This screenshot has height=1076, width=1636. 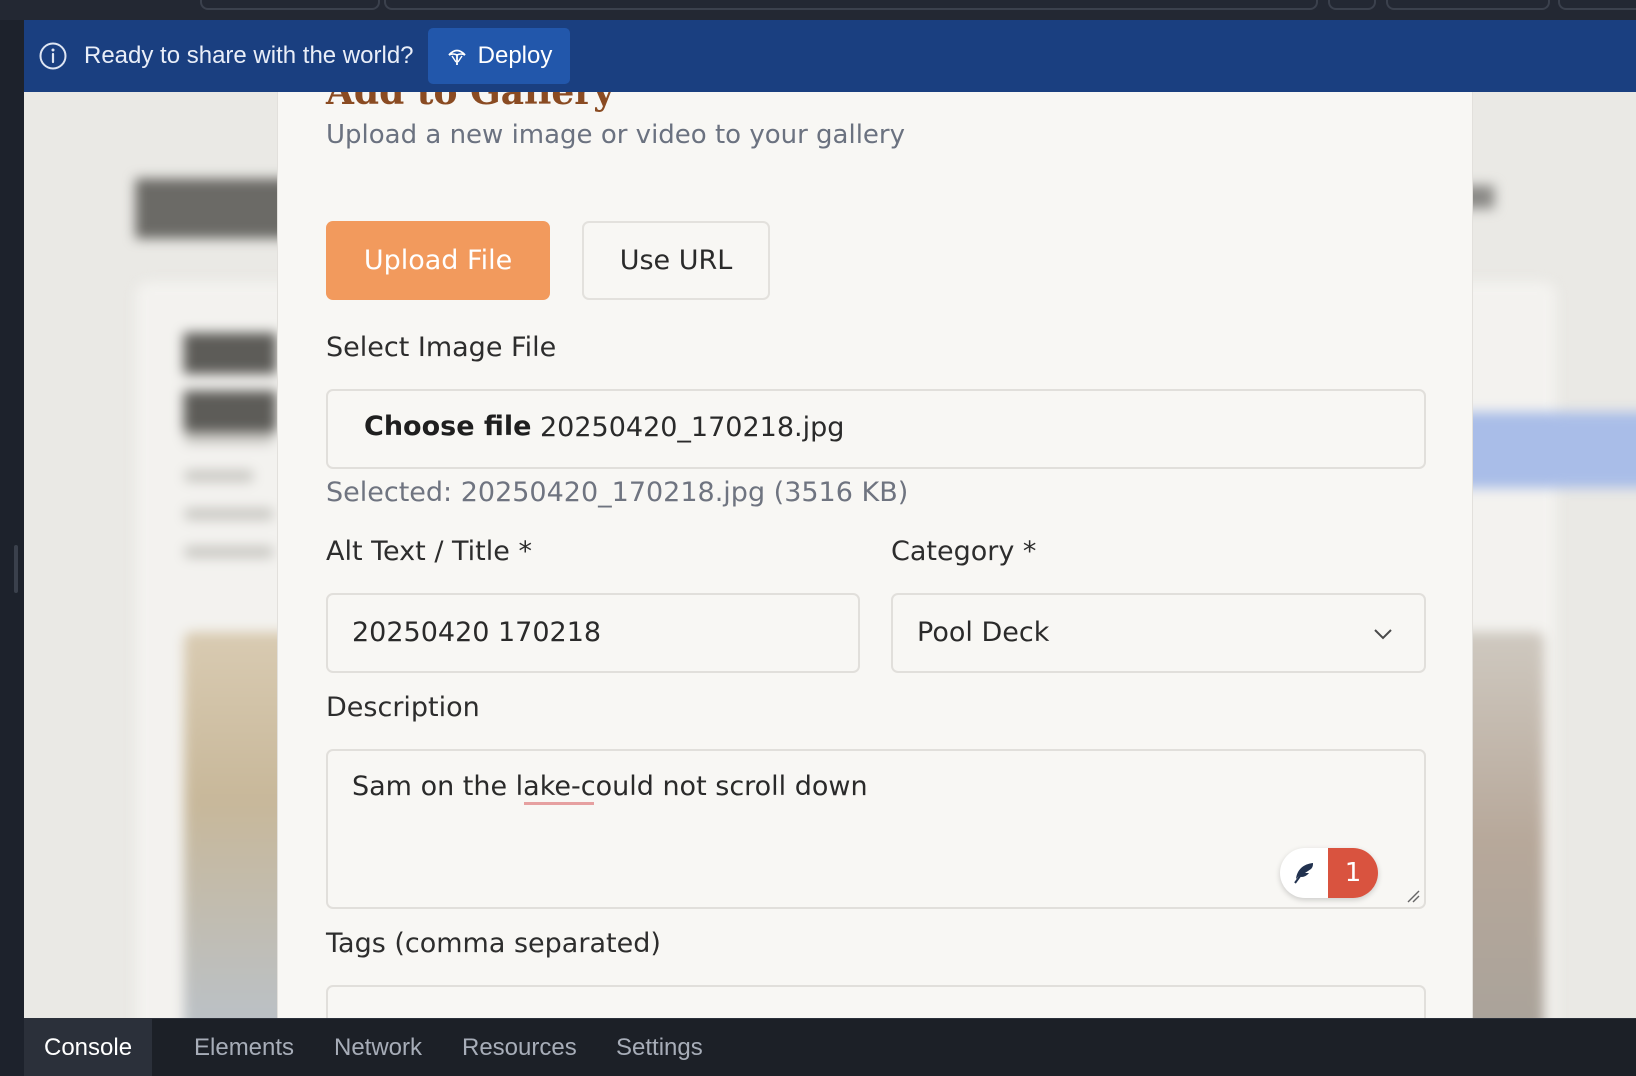 What do you see at coordinates (676, 260) in the screenshot?
I see `use-url-tab: Use URL` at bounding box center [676, 260].